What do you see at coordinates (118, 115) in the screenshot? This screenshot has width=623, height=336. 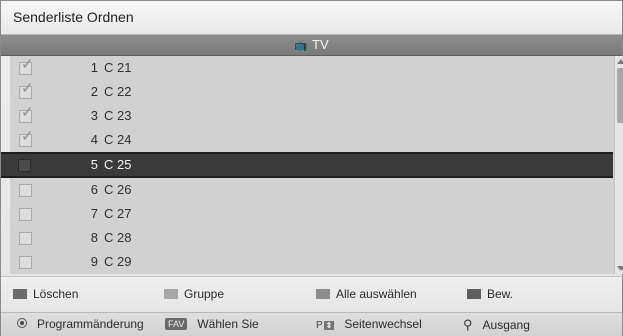 I see `channel-name: C 23` at bounding box center [118, 115].